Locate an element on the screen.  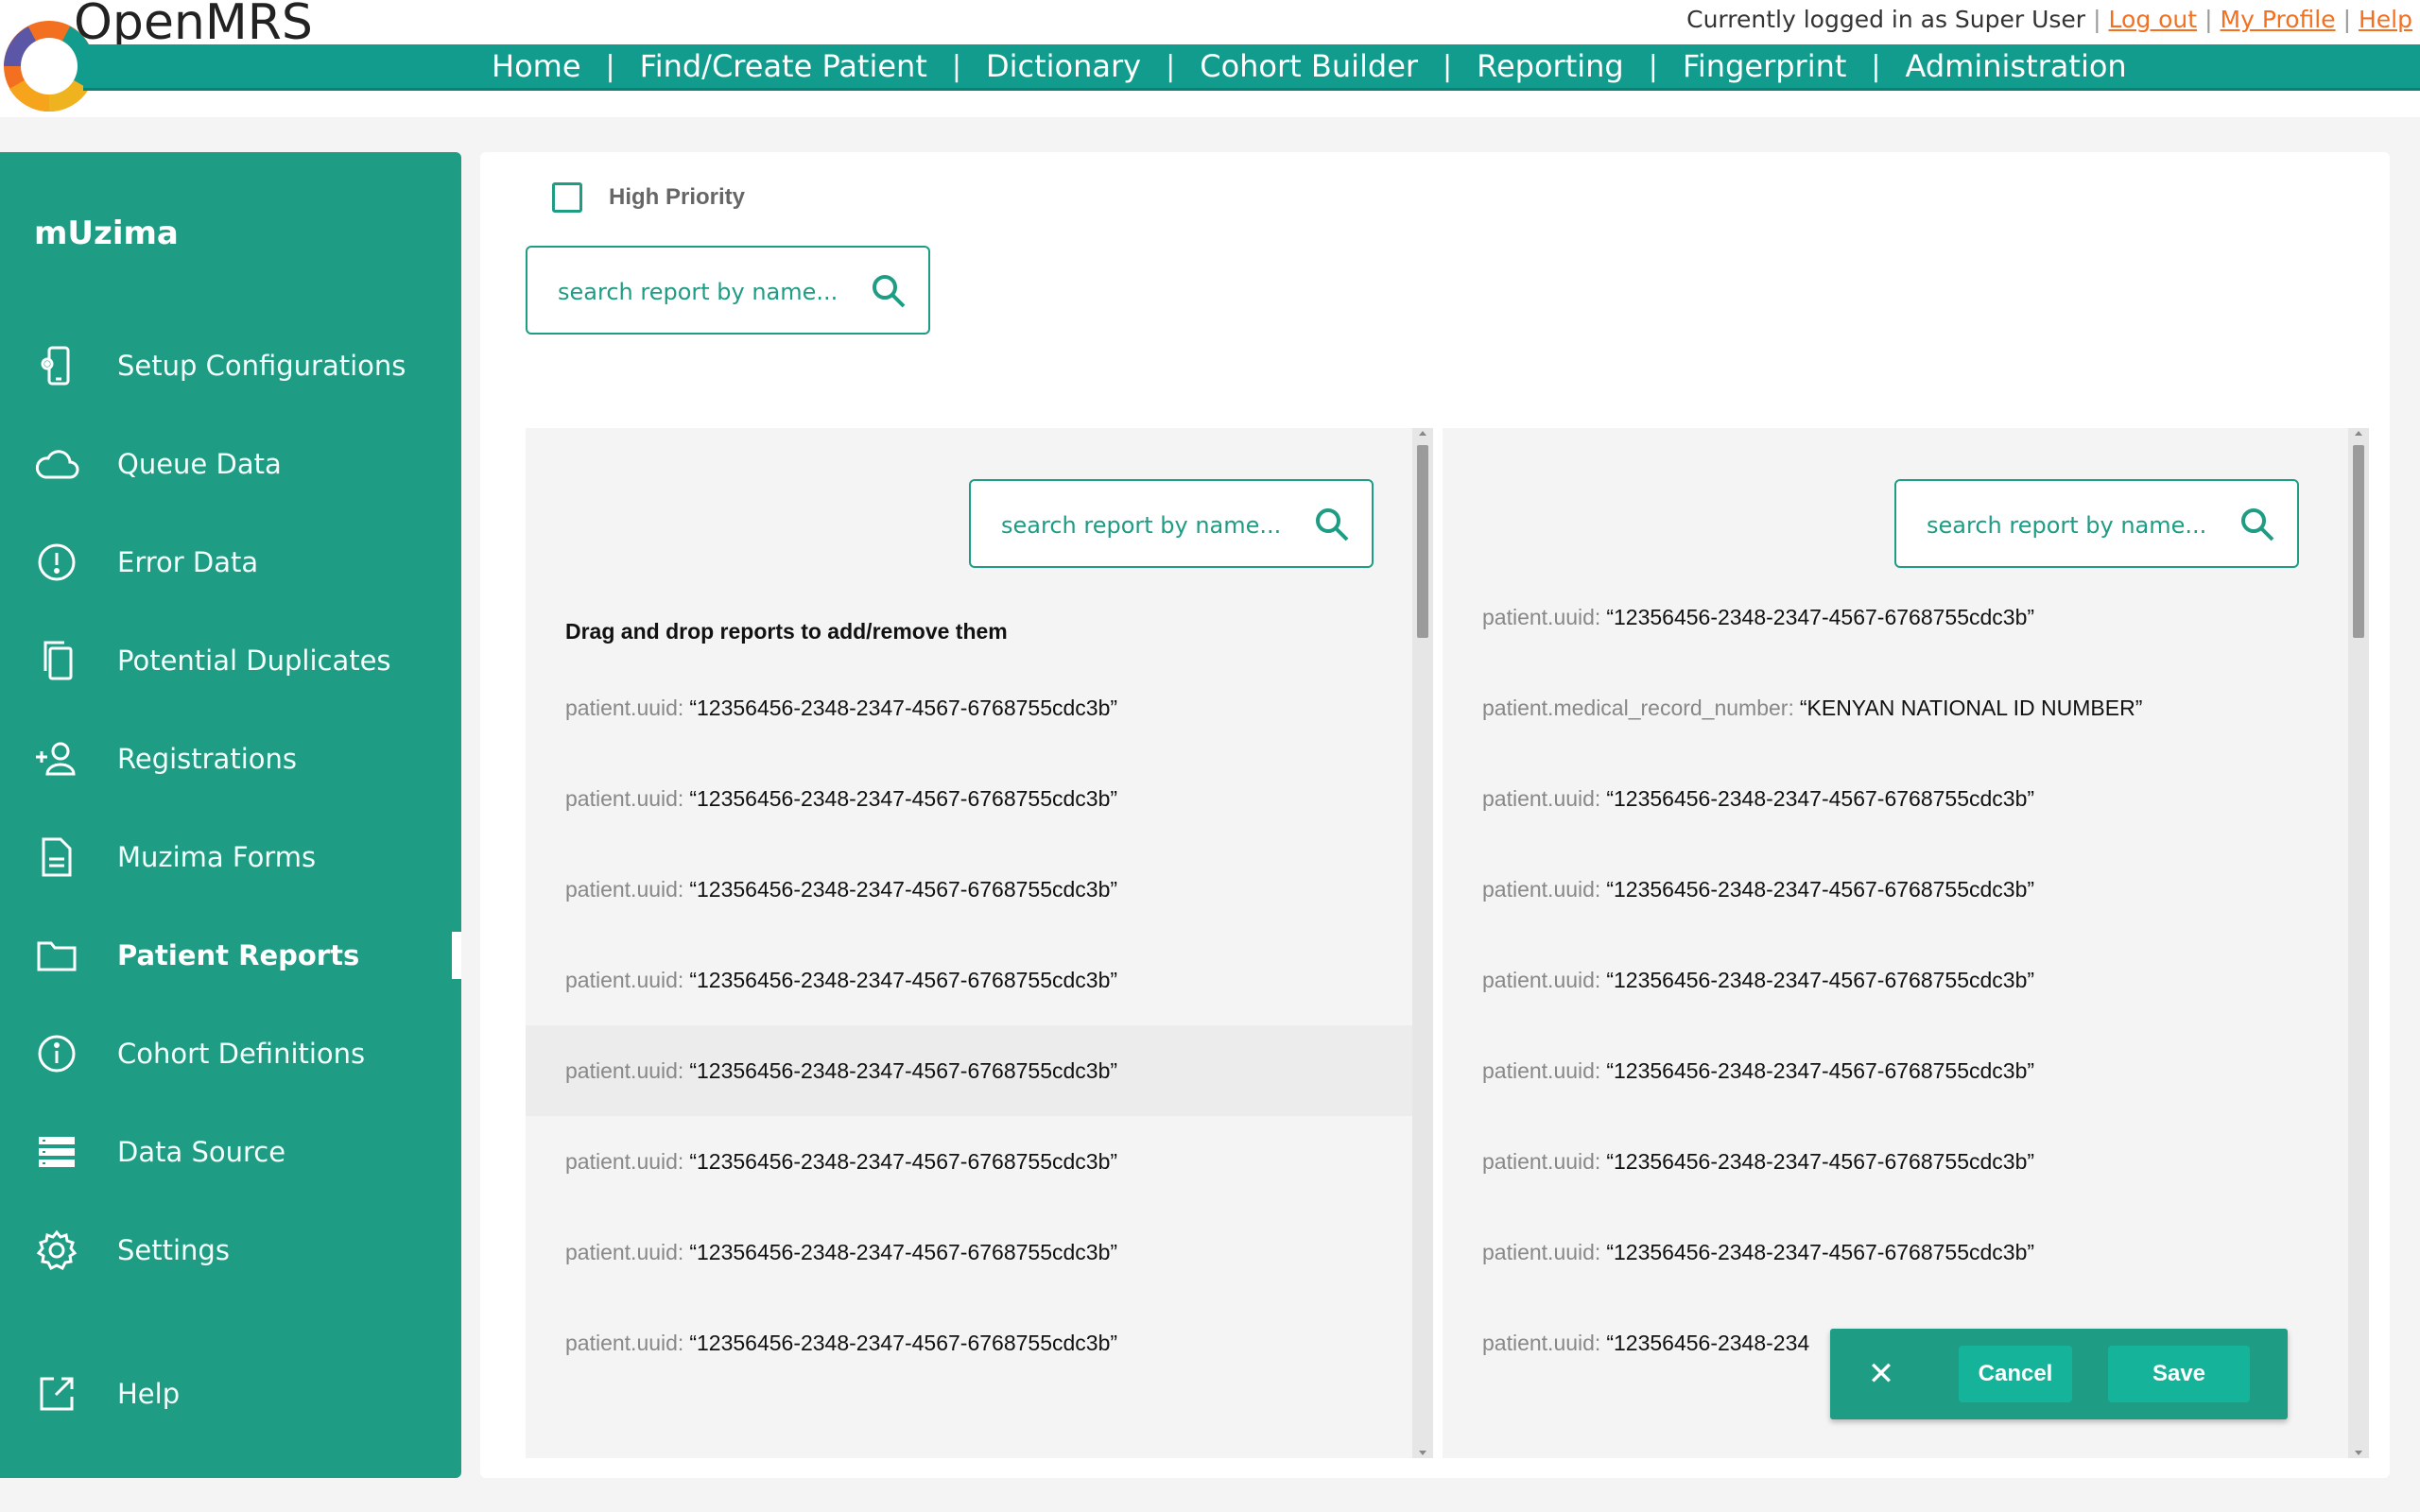
nav-home: Home is located at coordinates (536, 66).